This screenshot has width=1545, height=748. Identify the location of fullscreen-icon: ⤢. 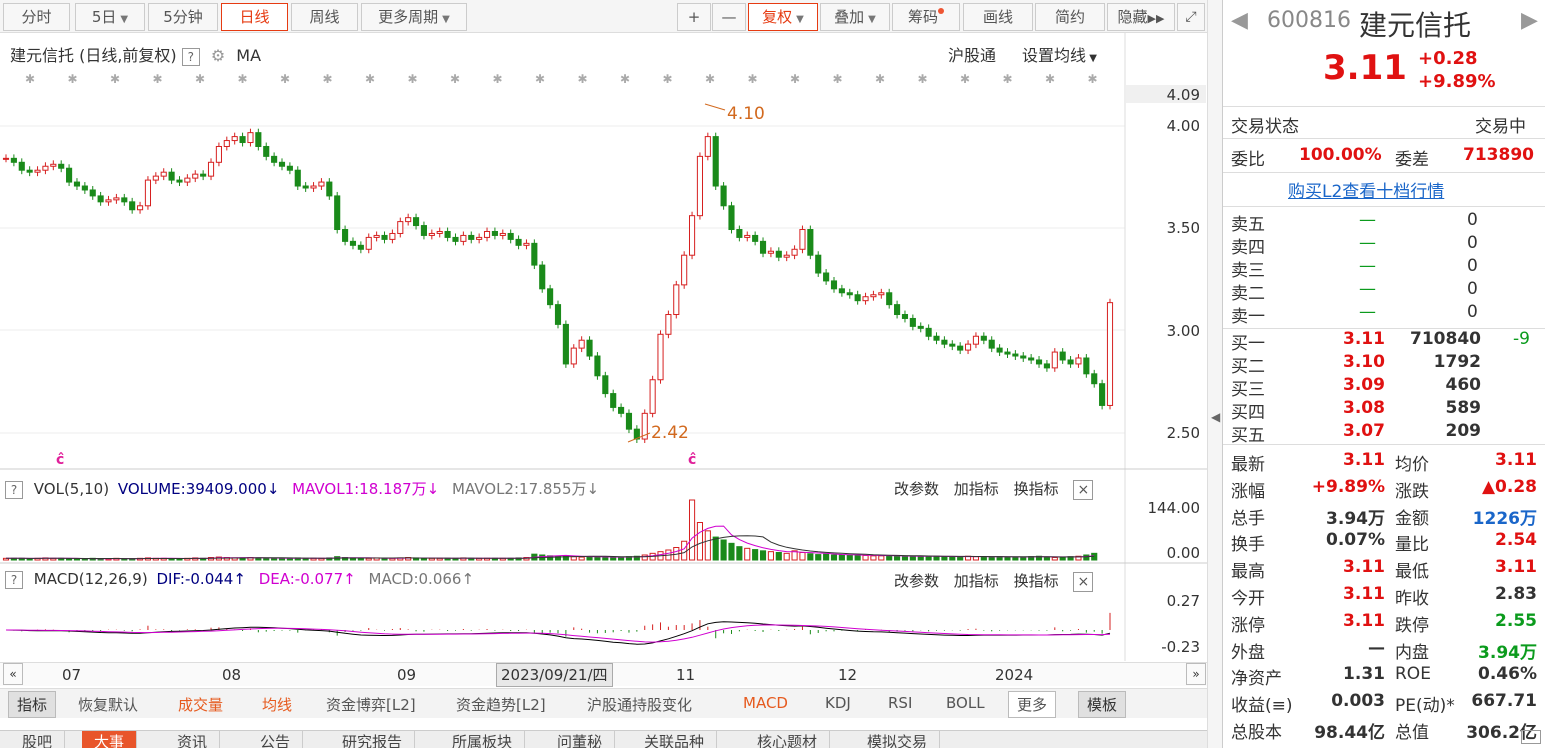
(1191, 17).